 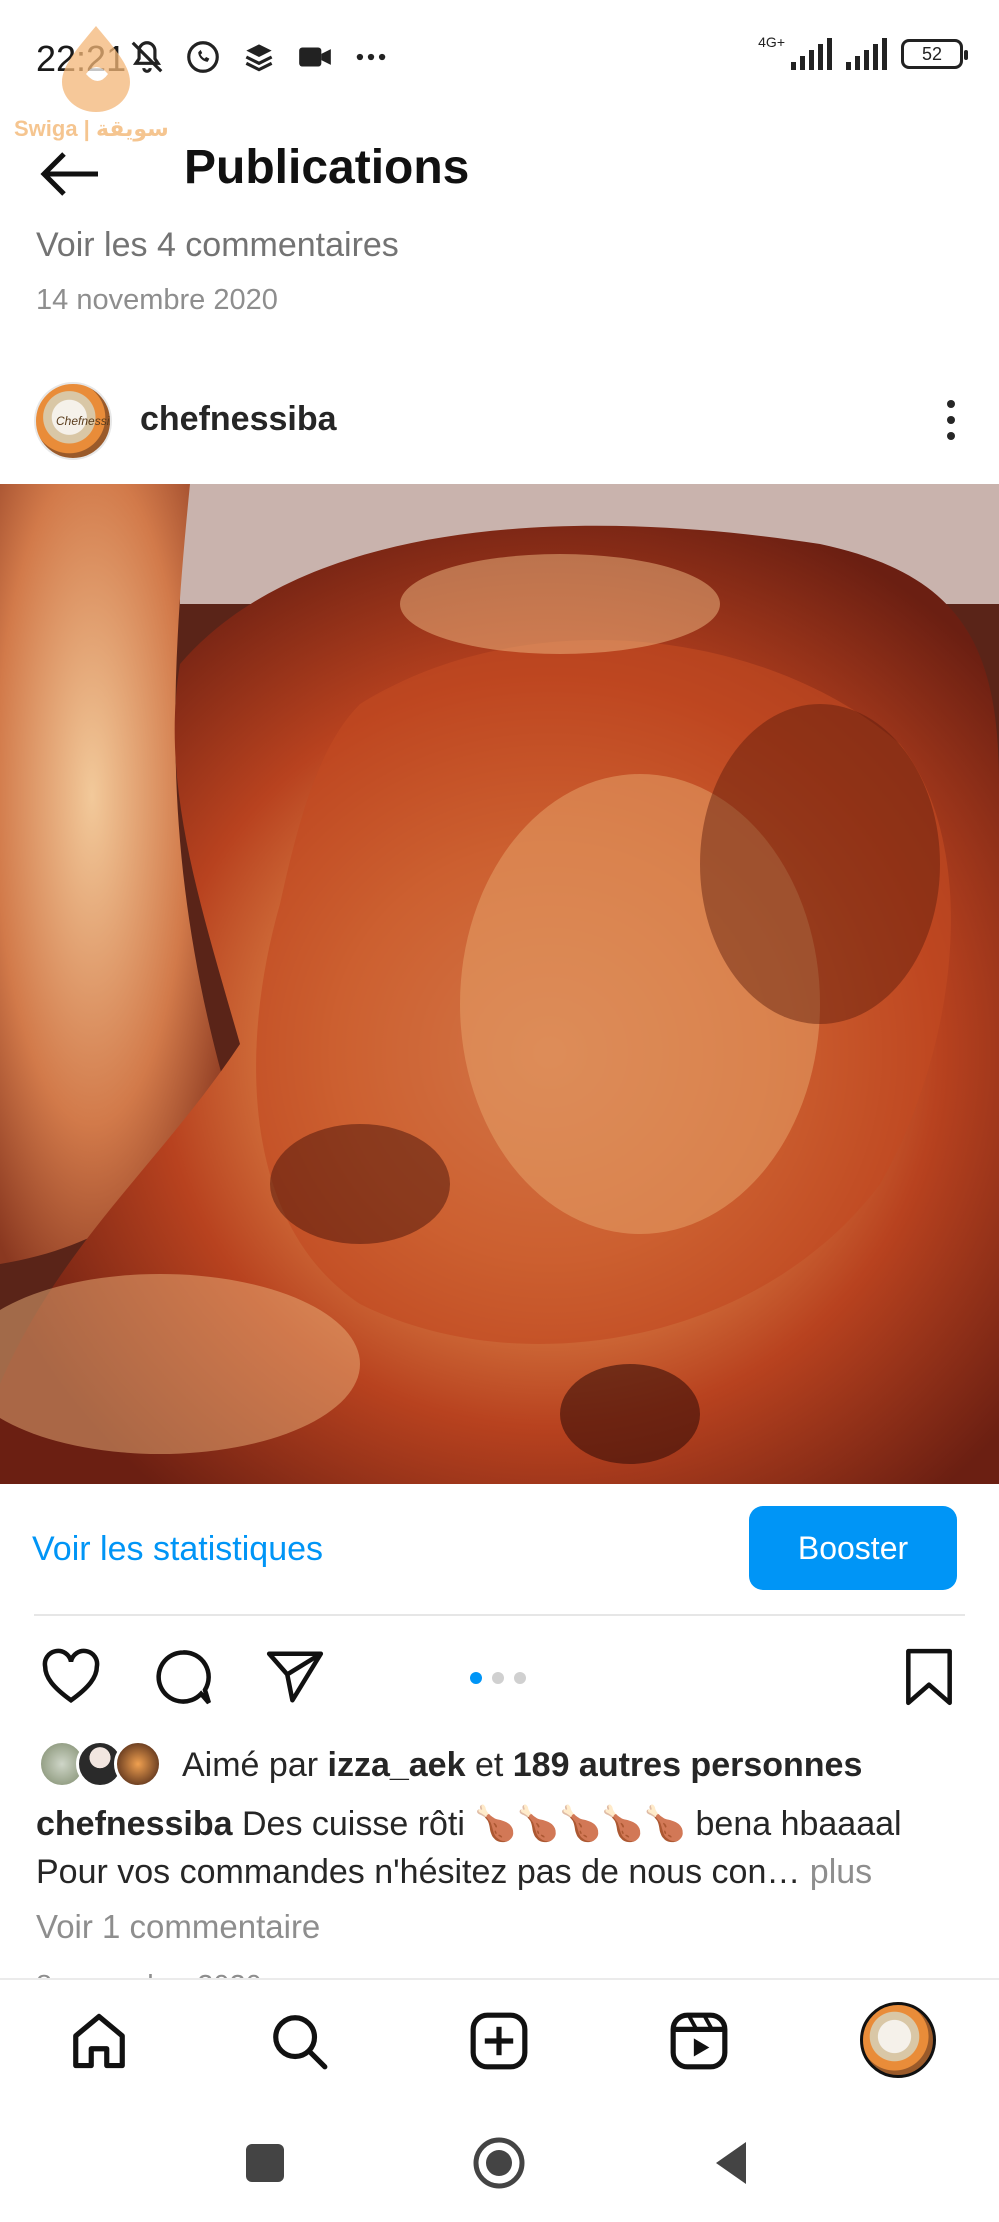 I want to click on system-navigation, so click(x=499, y=2162).